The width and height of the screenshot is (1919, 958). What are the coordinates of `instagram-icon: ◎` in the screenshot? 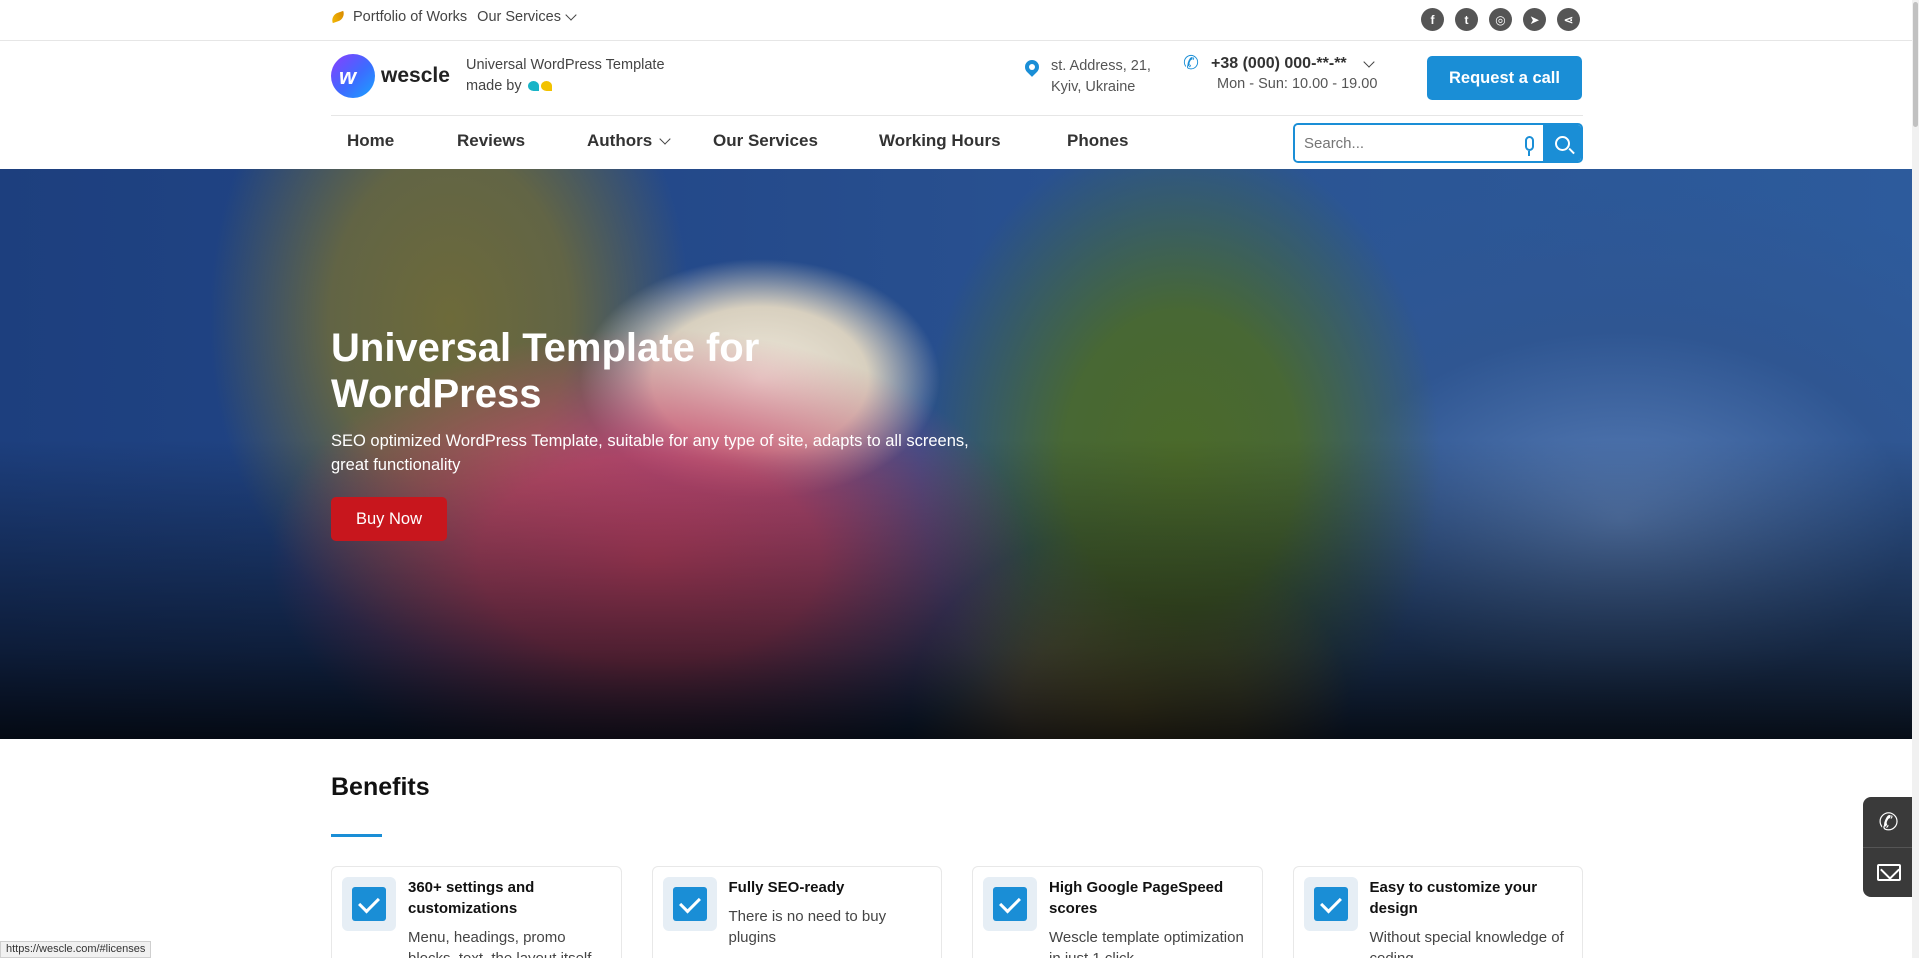 It's located at (1500, 19).